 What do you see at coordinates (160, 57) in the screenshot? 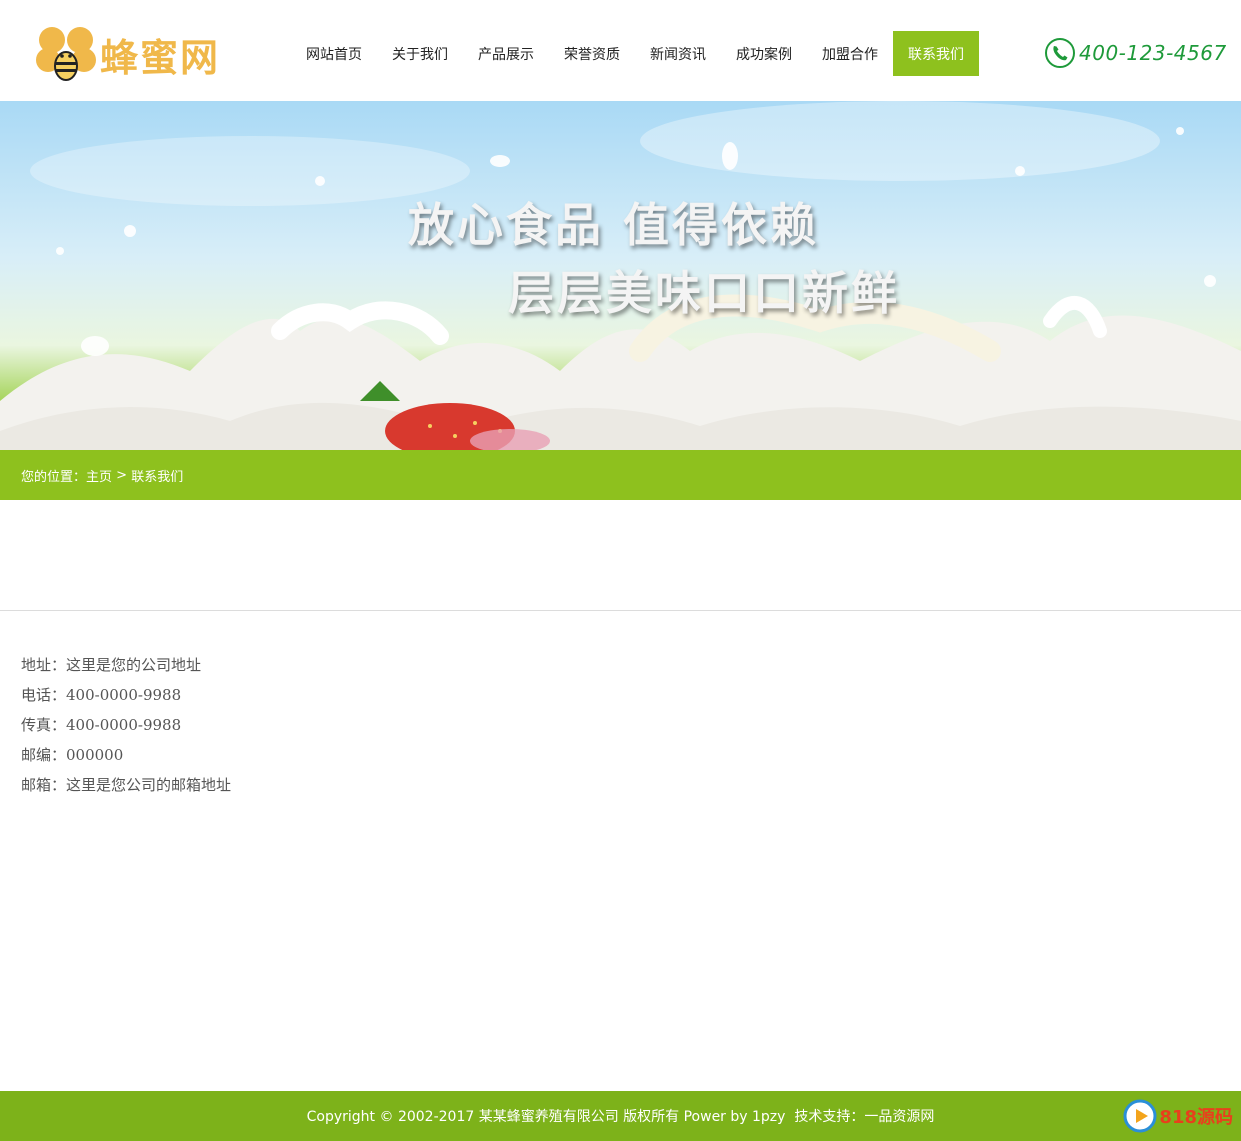
I see `logo-text: 蜂蜜网` at bounding box center [160, 57].